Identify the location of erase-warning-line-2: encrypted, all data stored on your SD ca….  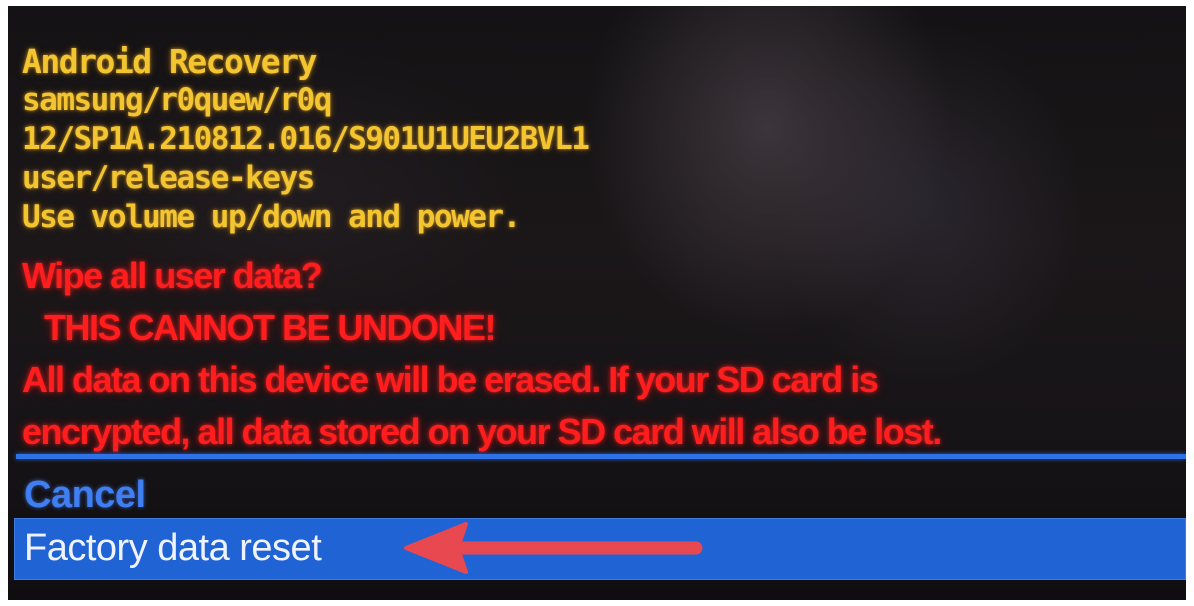
(482, 431).